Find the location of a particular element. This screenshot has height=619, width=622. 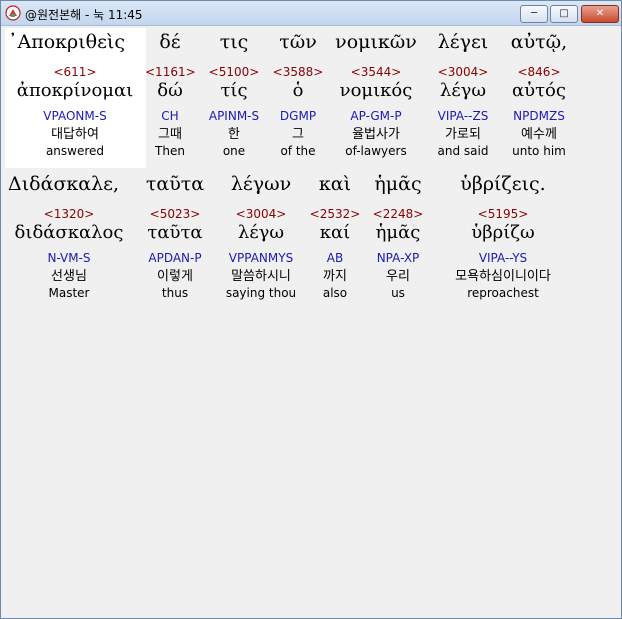

strong-number: <846> is located at coordinates (539, 72).